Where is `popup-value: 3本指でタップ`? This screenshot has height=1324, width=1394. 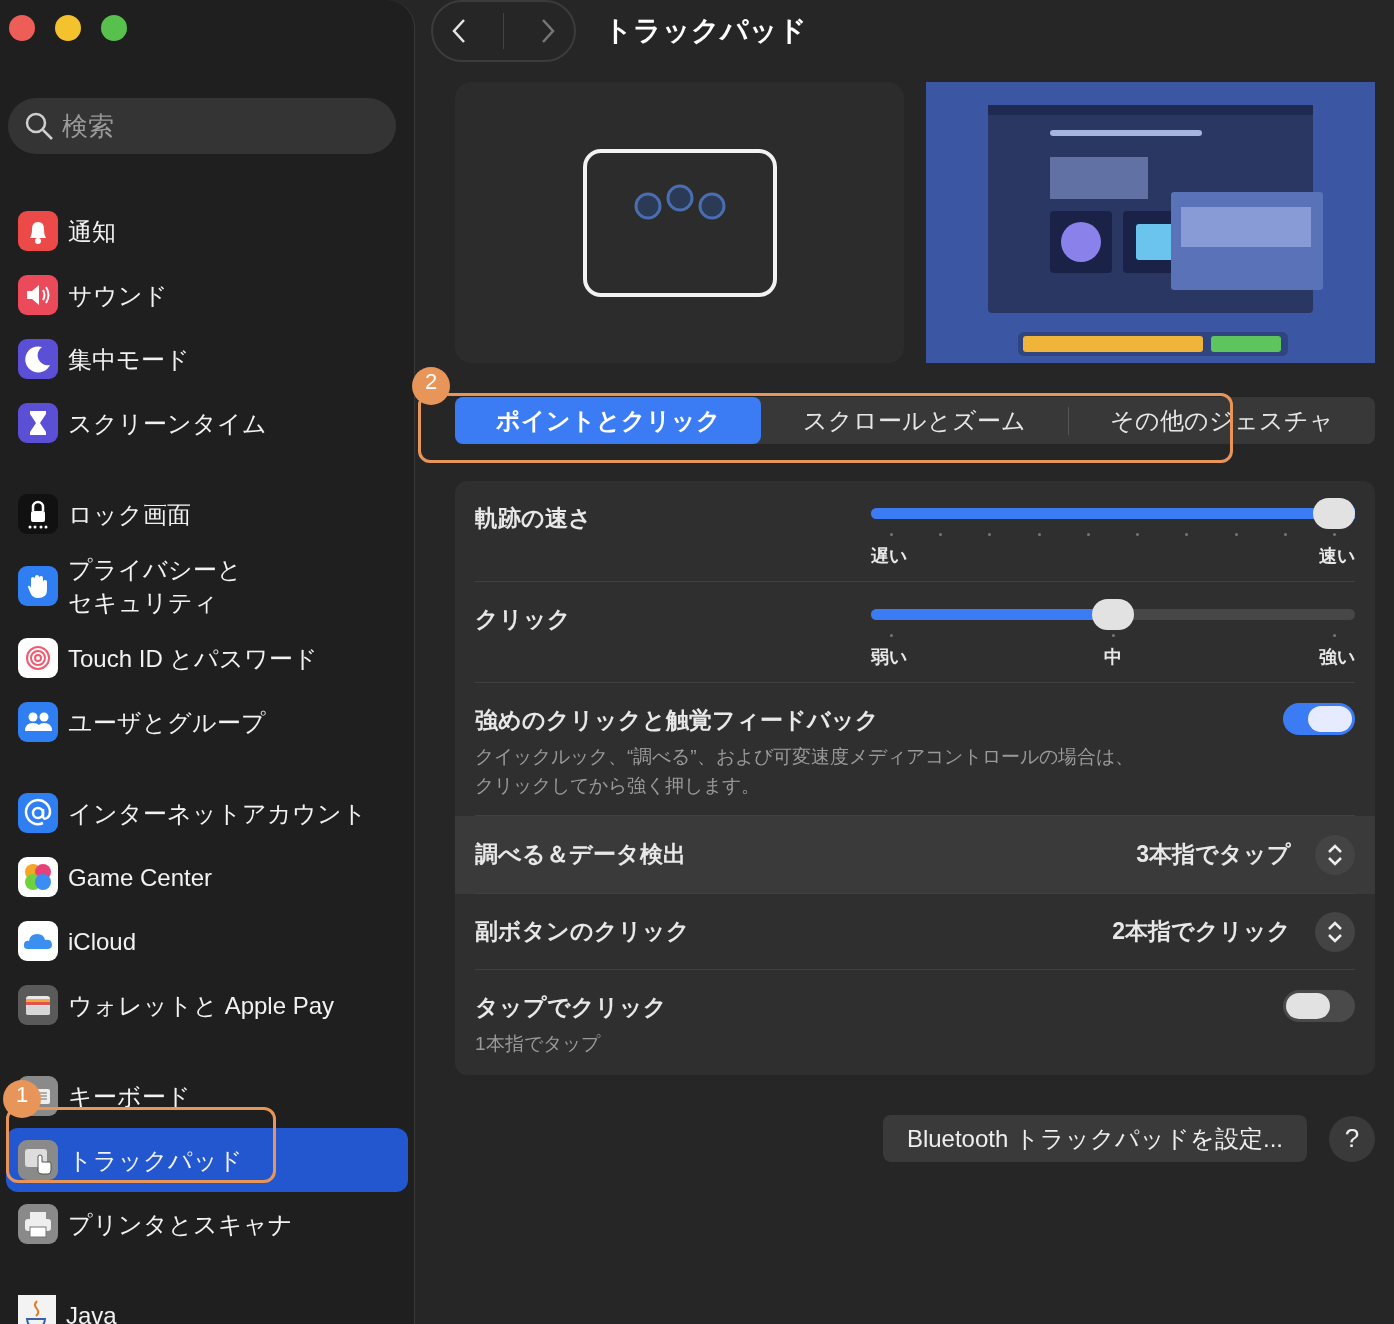 popup-value: 3本指でタップ is located at coordinates (1213, 855).